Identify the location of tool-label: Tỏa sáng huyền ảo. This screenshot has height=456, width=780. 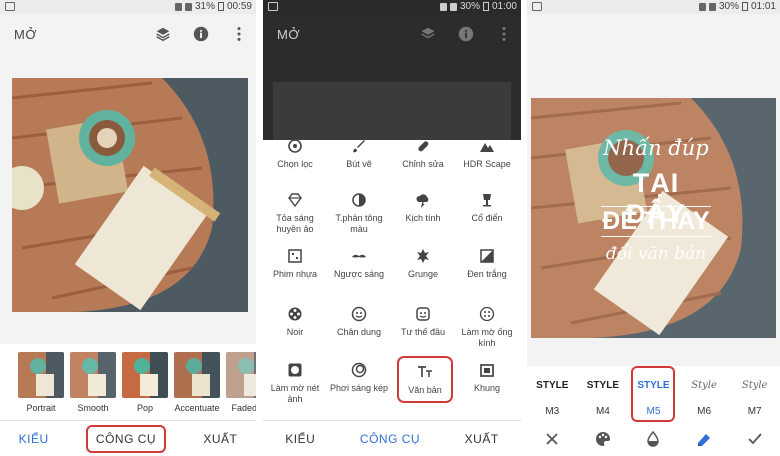
(295, 223).